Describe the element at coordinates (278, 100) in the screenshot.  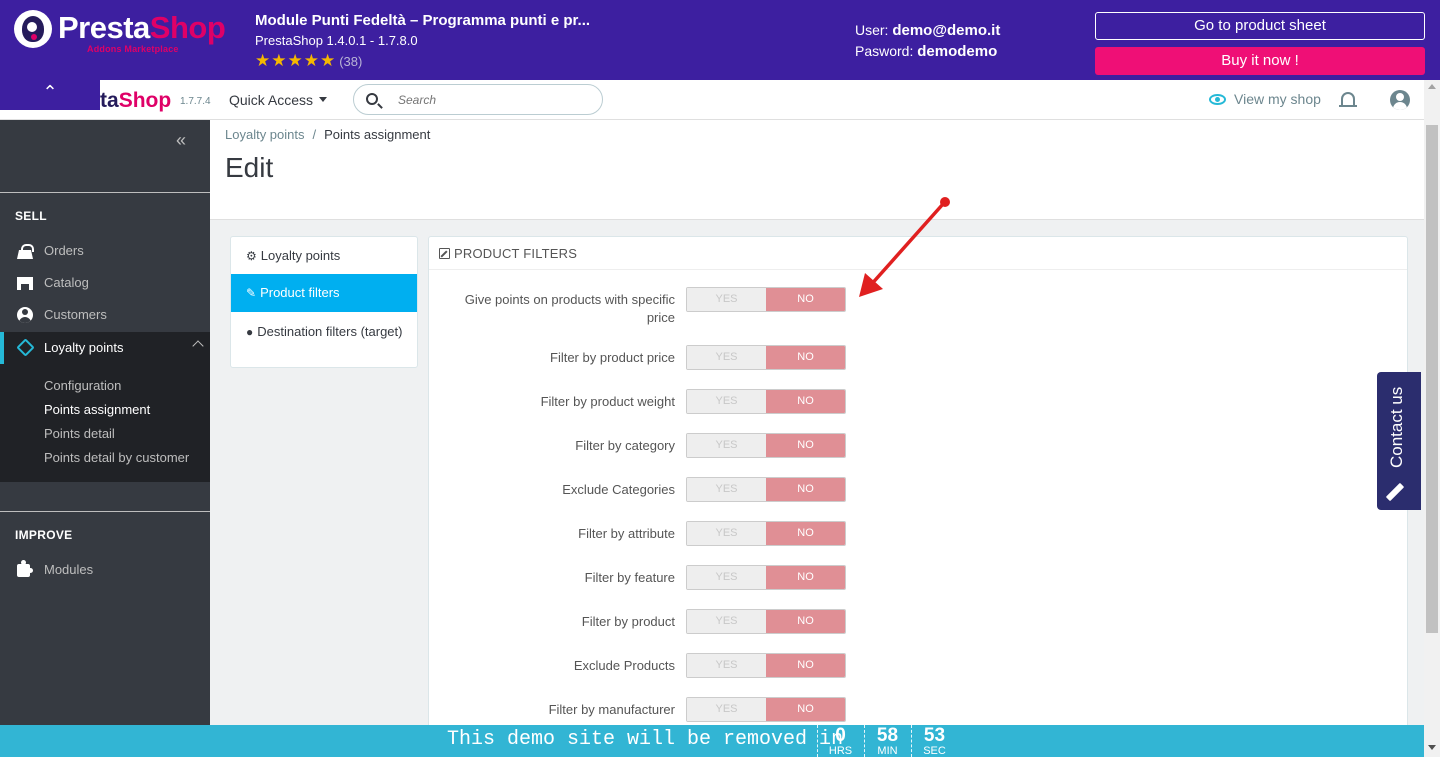
I see `quick-access-dropdown: Quick Access` at that location.